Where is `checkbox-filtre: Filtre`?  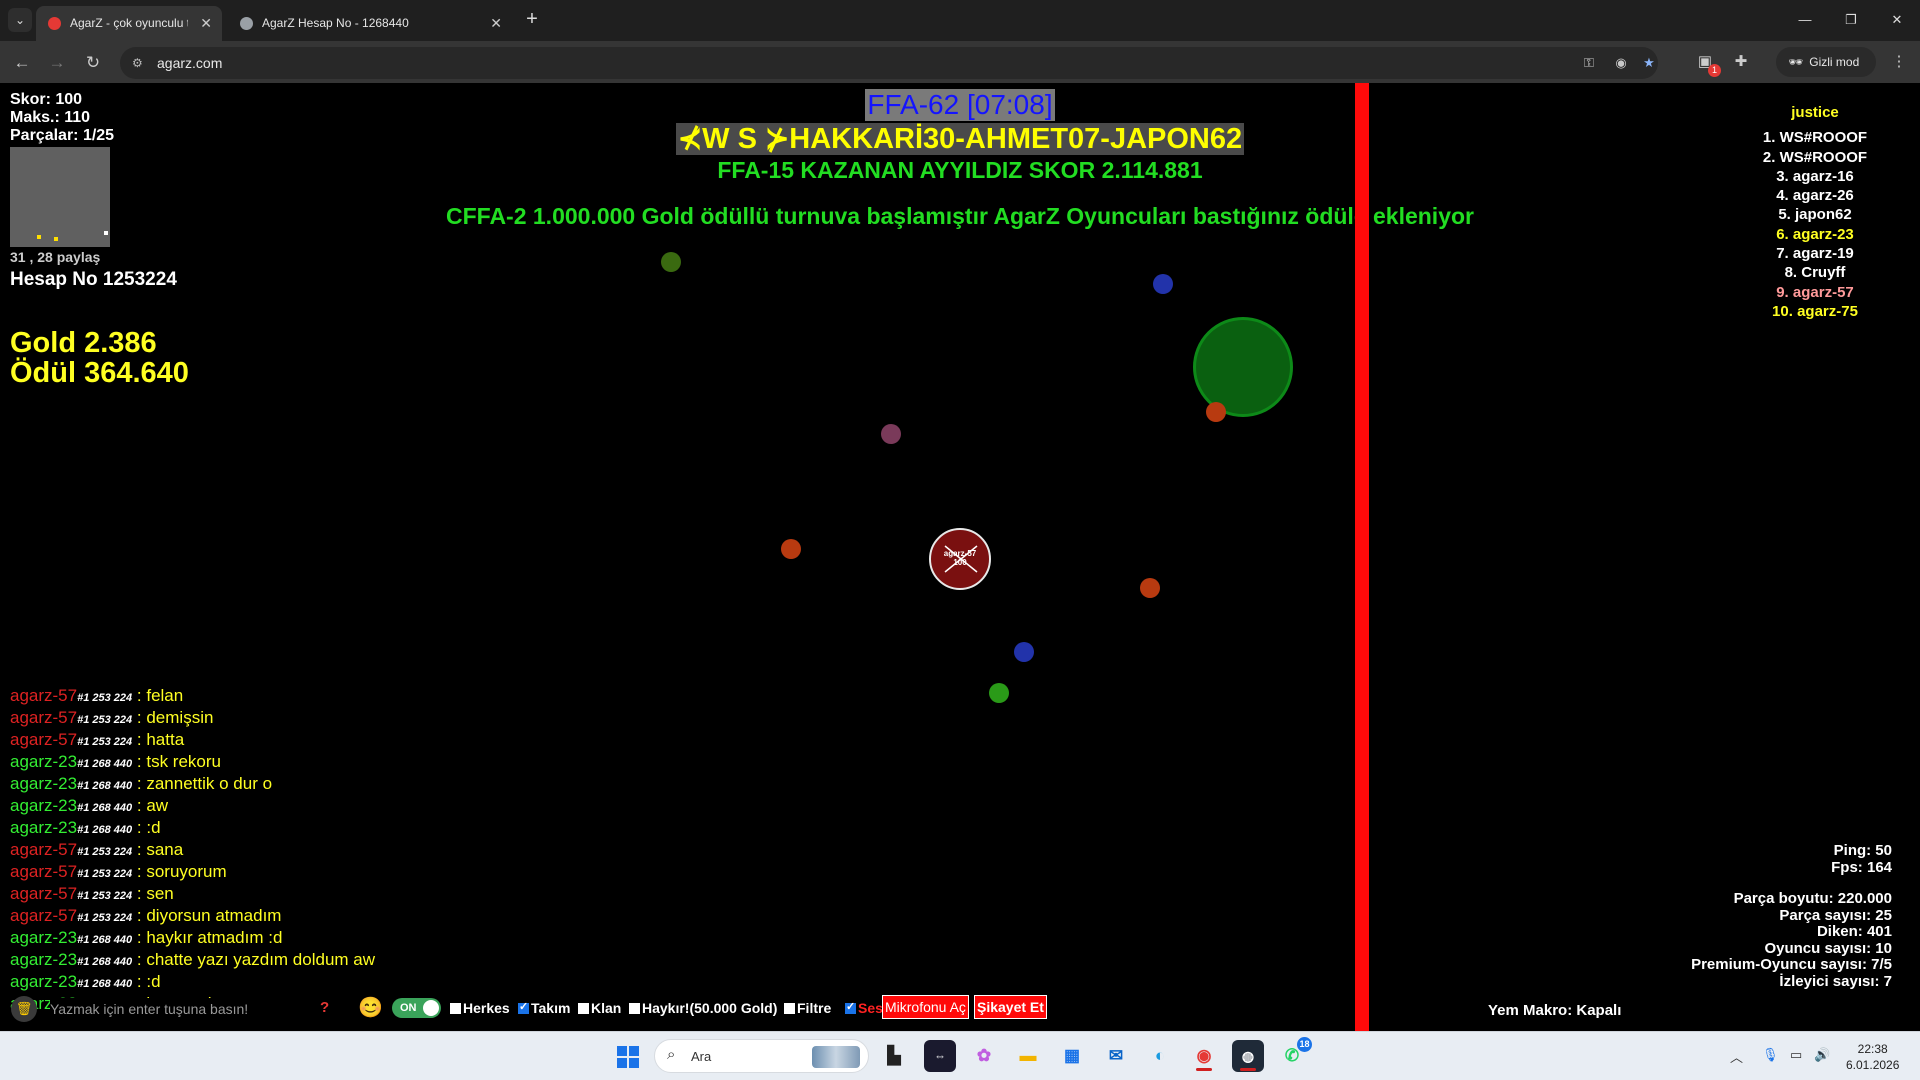 checkbox-filtre: Filtre is located at coordinates (807, 1008).